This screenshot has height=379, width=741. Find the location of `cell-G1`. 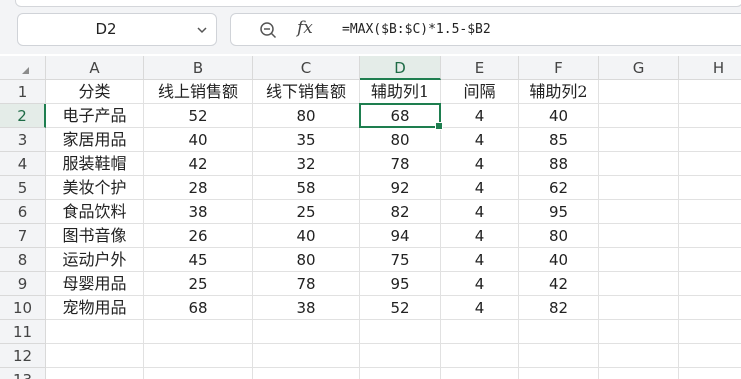

cell-G1 is located at coordinates (639, 92).